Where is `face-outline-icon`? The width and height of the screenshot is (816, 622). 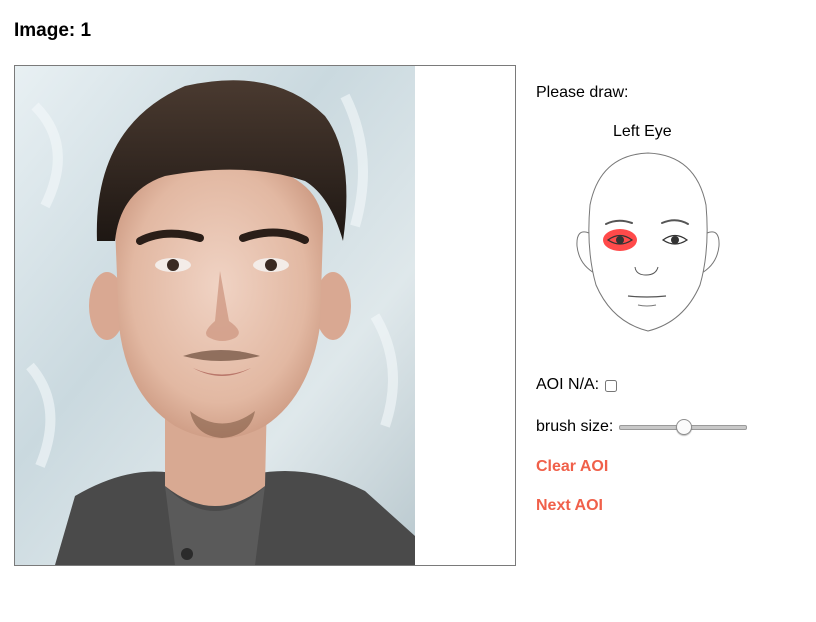
face-outline-icon is located at coordinates (648, 242).